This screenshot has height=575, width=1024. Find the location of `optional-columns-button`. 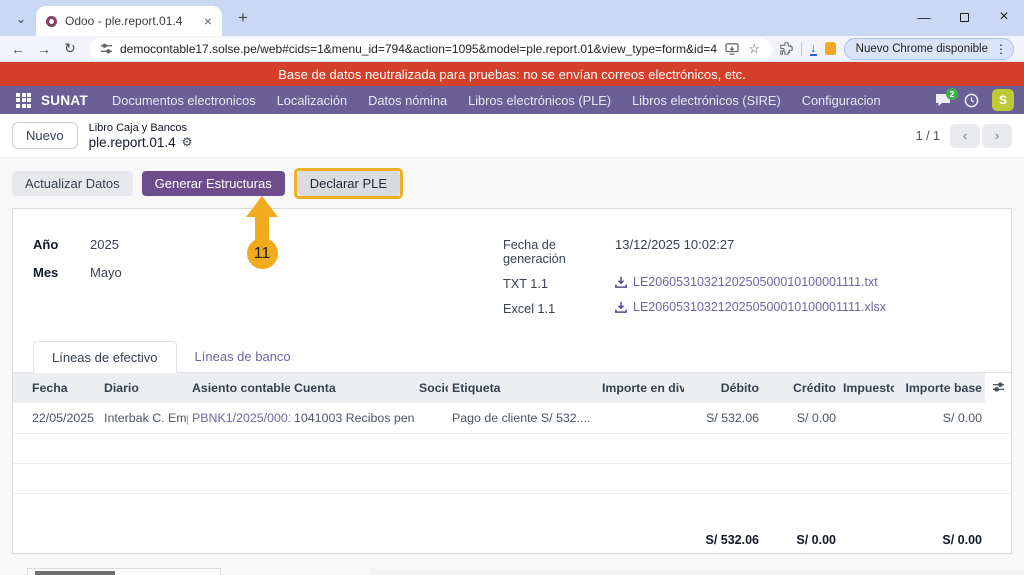

optional-columns-button is located at coordinates (998, 388).